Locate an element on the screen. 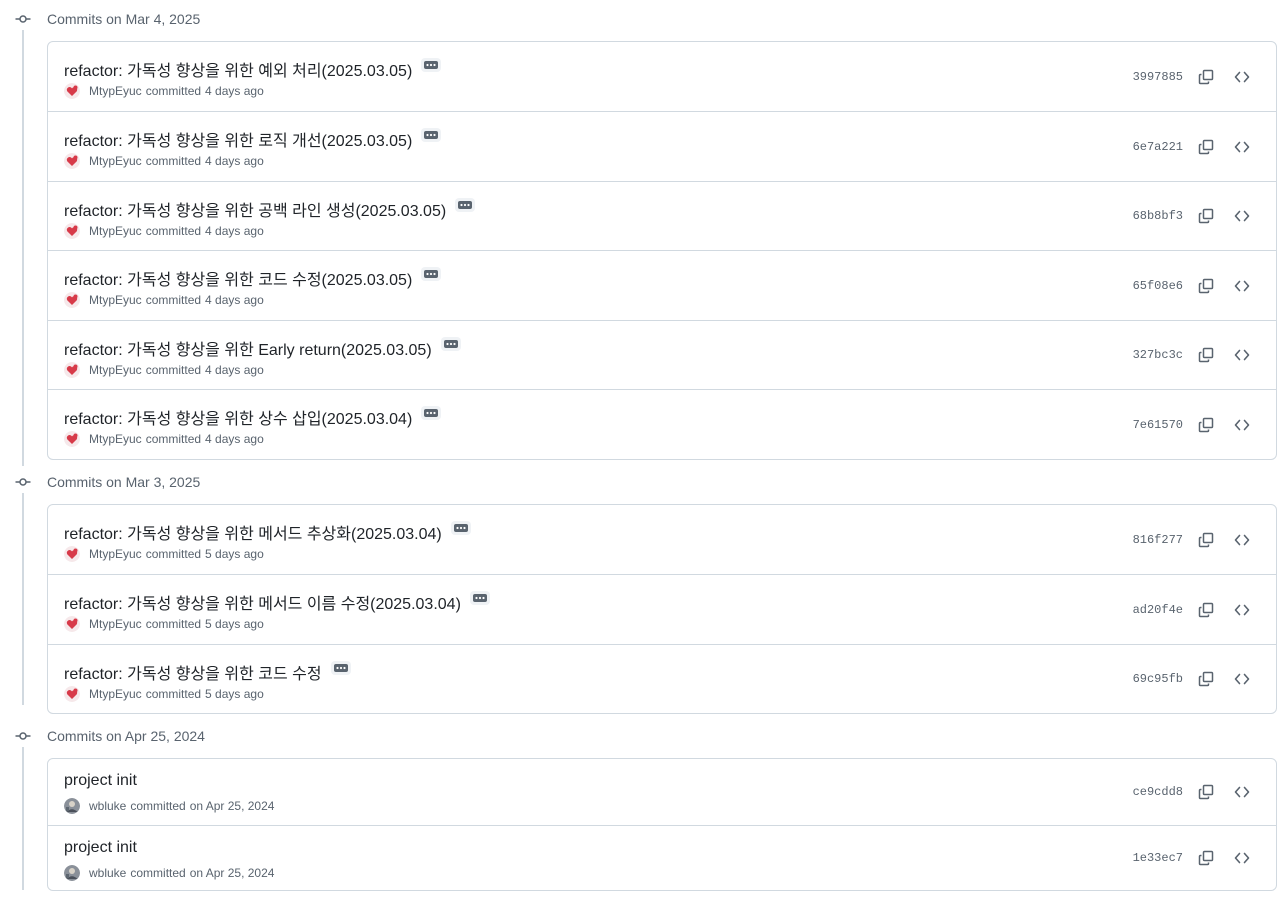 The width and height of the screenshot is (1287, 899). commit-message-link: refactor: 가독성 향상을 위한 메서드 추상화(2025.03.04) is located at coordinates (253, 532).